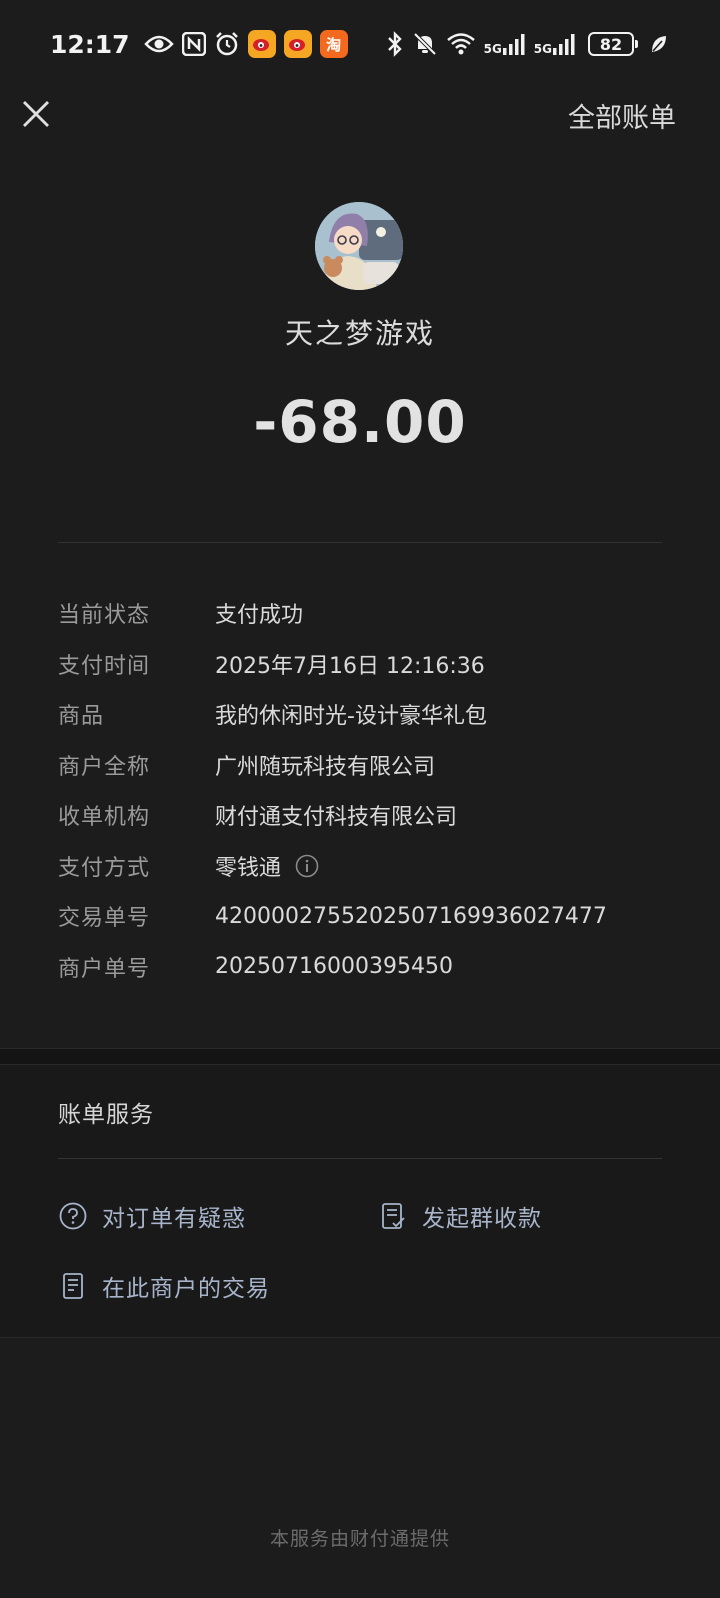  I want to click on order-doubt-label: 对订单有疑惑, so click(174, 1219).